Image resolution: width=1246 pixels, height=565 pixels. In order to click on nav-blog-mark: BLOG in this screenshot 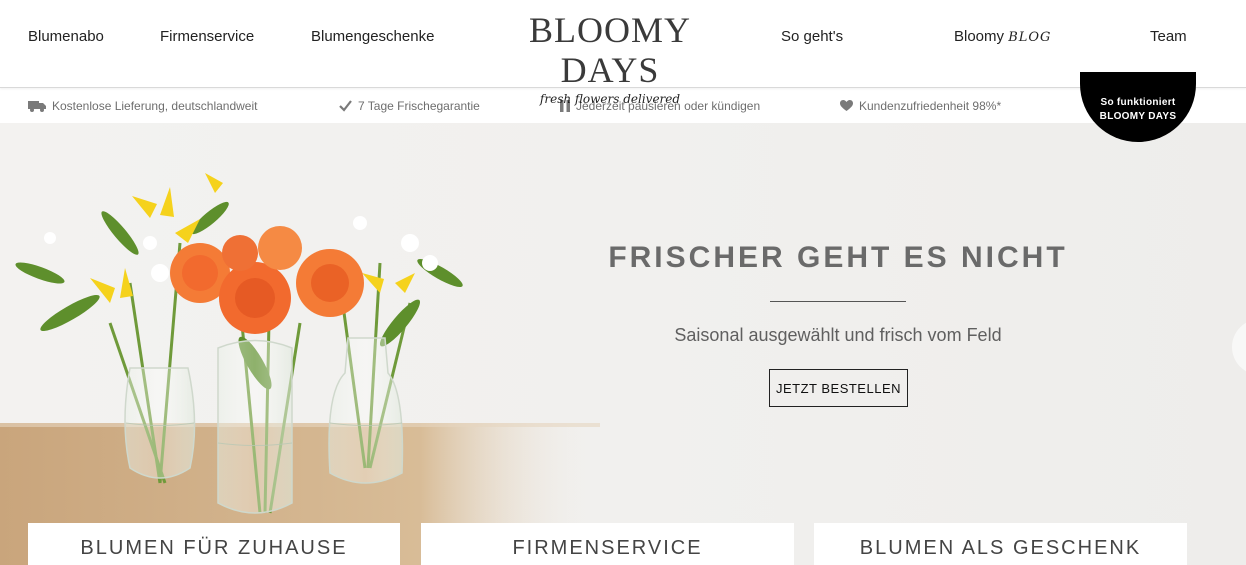, I will do `click(1030, 37)`.